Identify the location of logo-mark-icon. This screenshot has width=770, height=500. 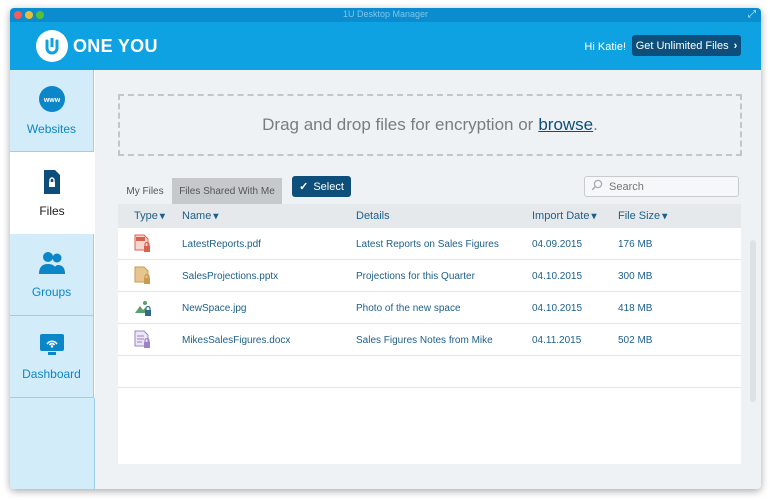
(52, 46).